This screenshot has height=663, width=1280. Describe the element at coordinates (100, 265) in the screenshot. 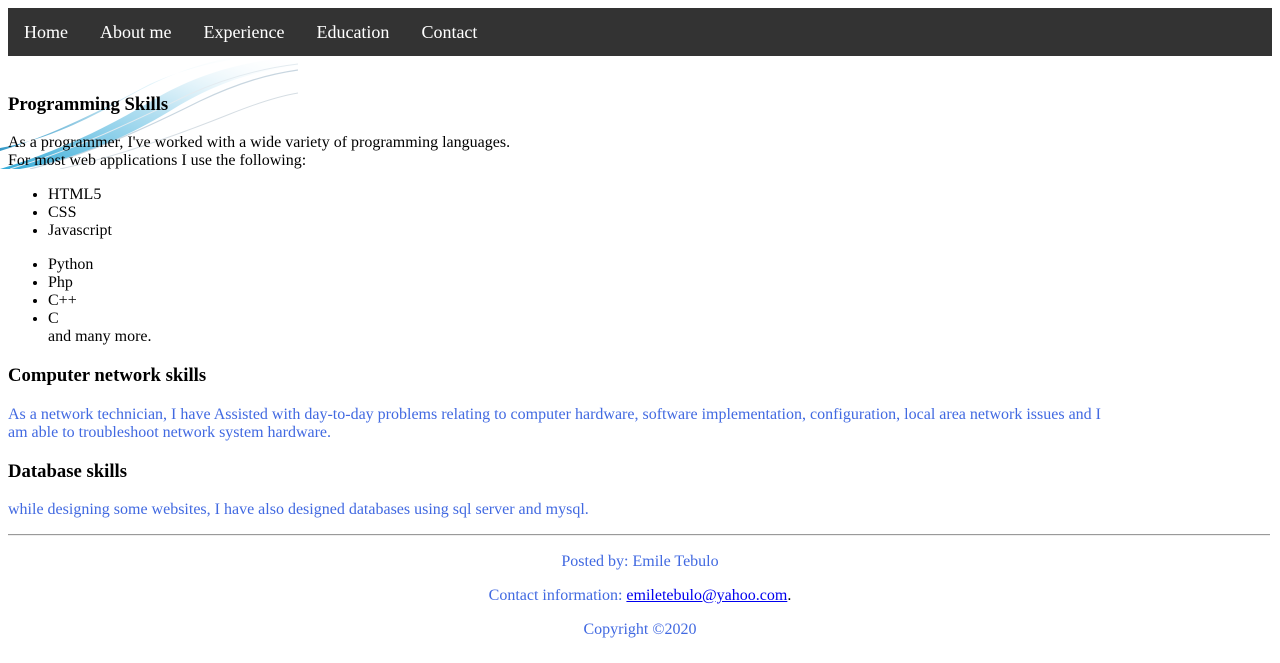

I see `list-item: Python` at that location.